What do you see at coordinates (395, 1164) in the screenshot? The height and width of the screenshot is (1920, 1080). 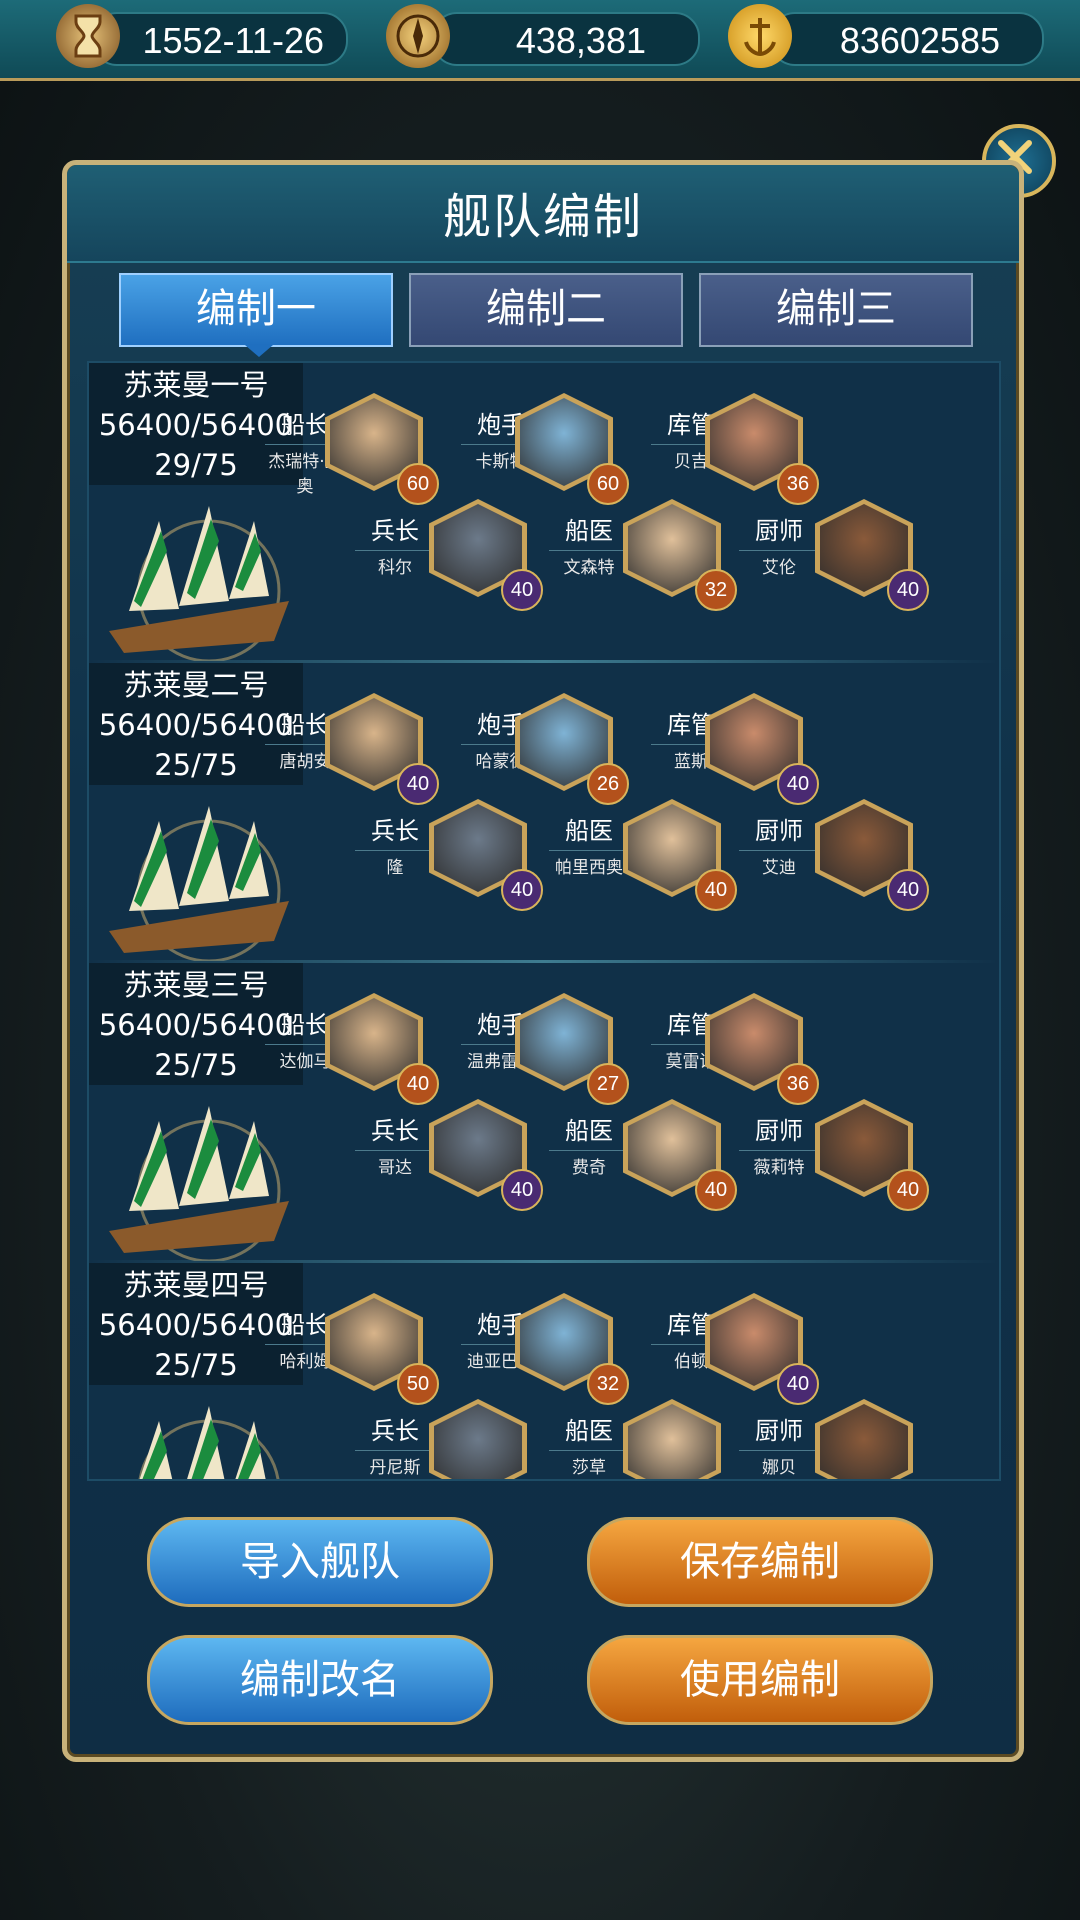 I see `crew-name: 哥达` at bounding box center [395, 1164].